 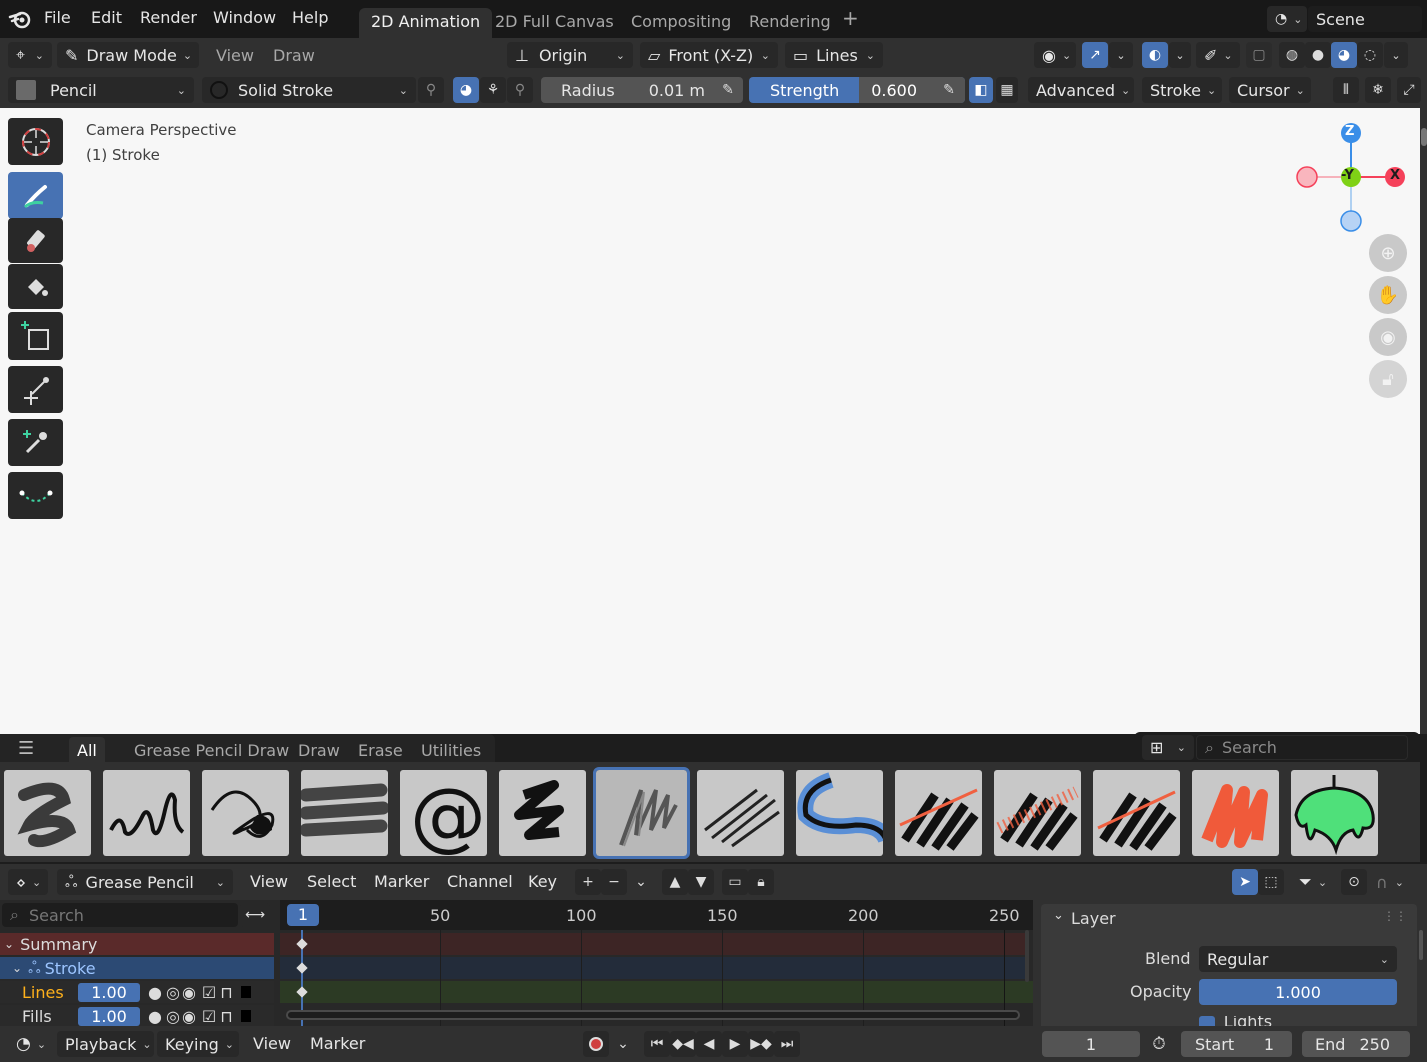 I want to click on jump-start-button: ⏮, so click(x=657, y=1044).